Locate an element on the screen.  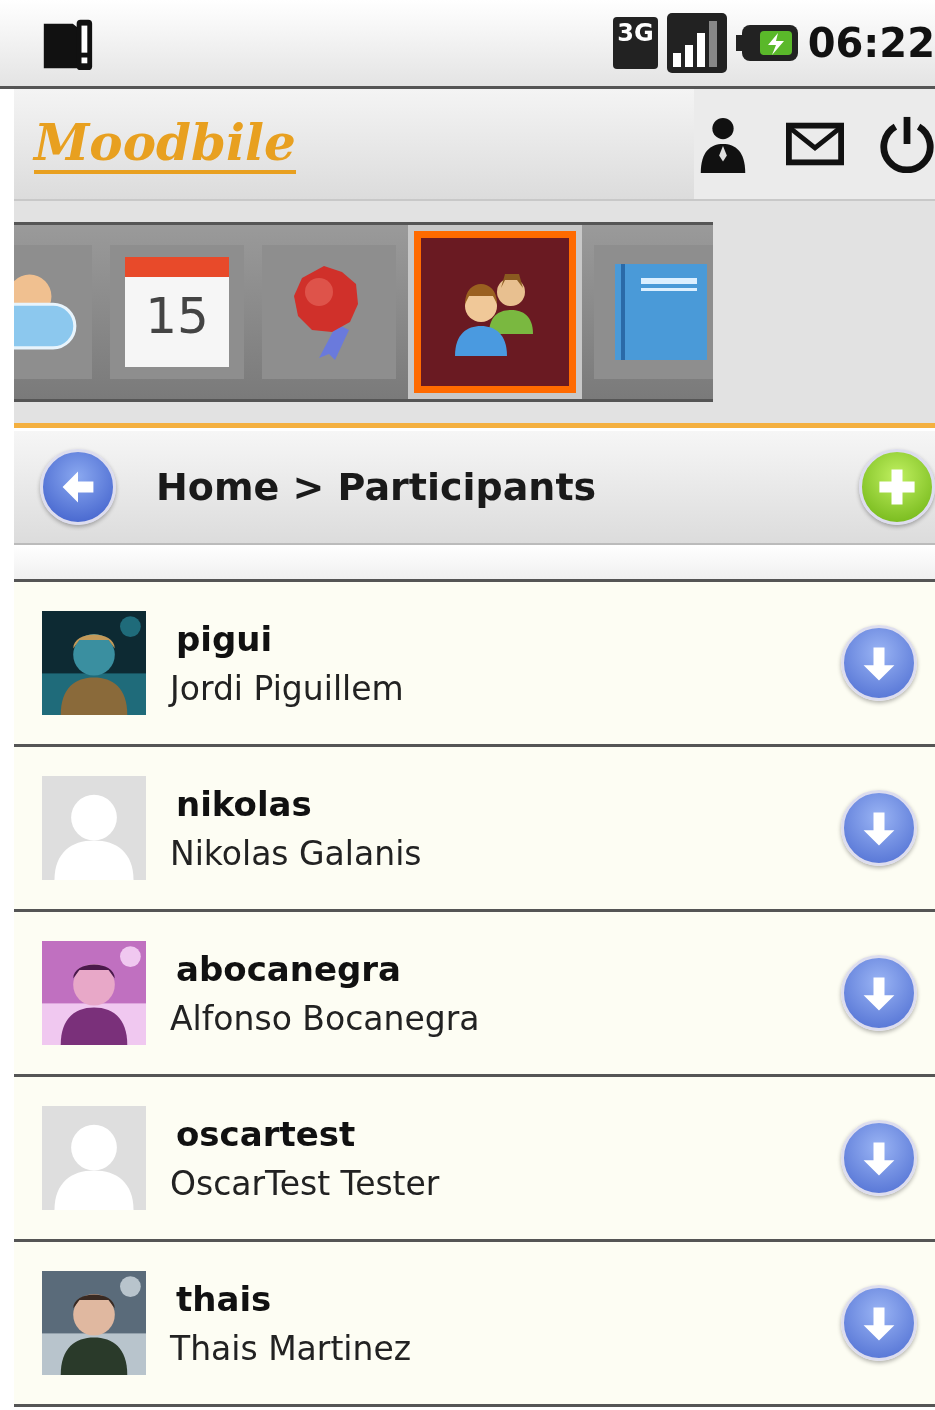
full-name: Alfonso Bocanegra is located at coordinates (325, 1018).